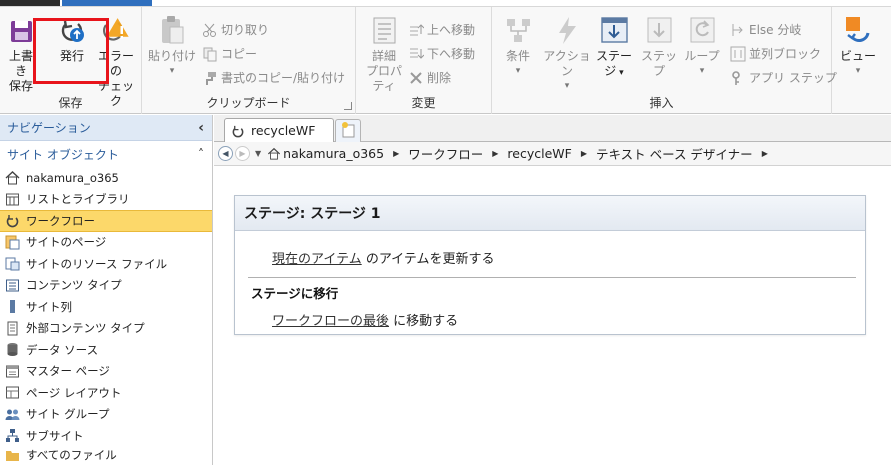  Describe the element at coordinates (258, 153) in the screenshot. I see `history-dropdown-icon: ▼` at that location.